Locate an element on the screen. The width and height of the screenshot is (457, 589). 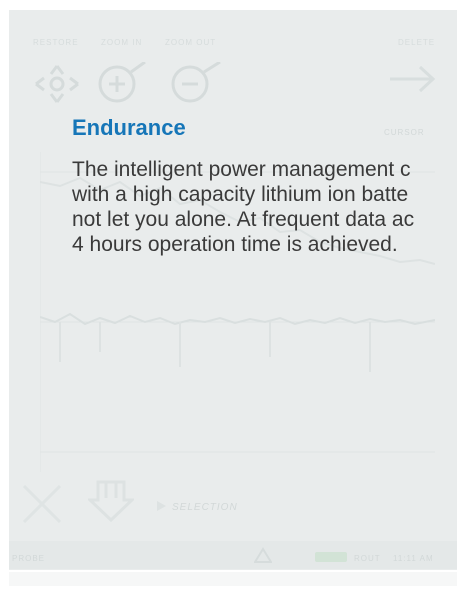
selection-label: SELECTION is located at coordinates (205, 507).